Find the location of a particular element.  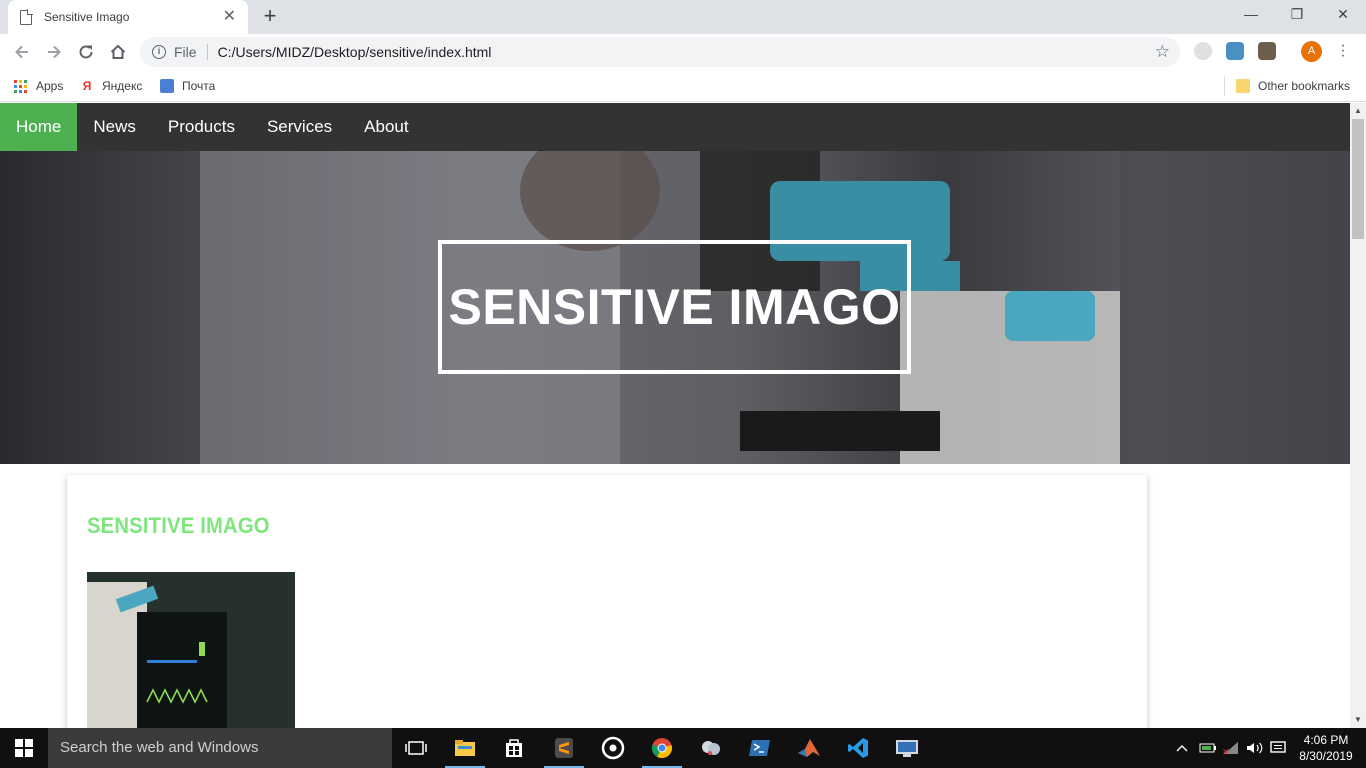

volume-icon is located at coordinates (1255, 748).